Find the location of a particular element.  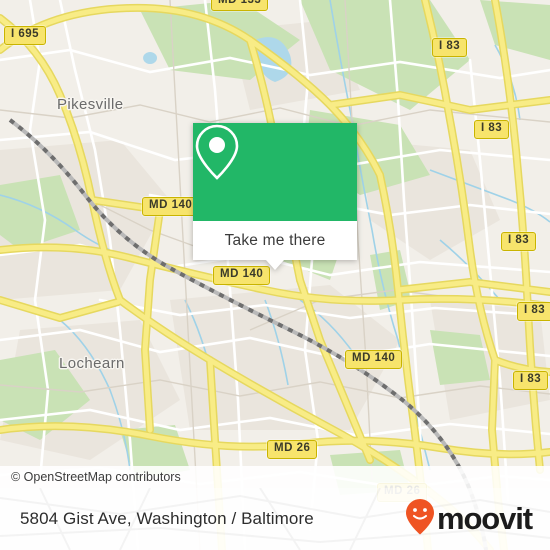

callout-action-panel: Take me there is located at coordinates (275, 240).